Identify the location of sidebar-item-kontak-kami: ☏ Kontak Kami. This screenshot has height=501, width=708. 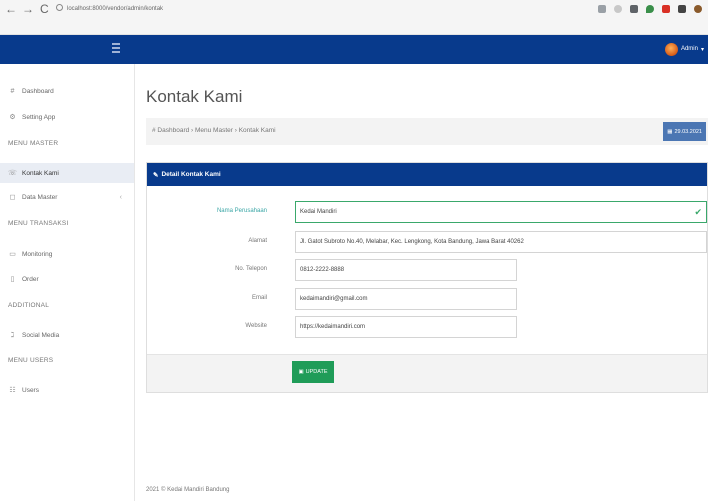
(67, 173).